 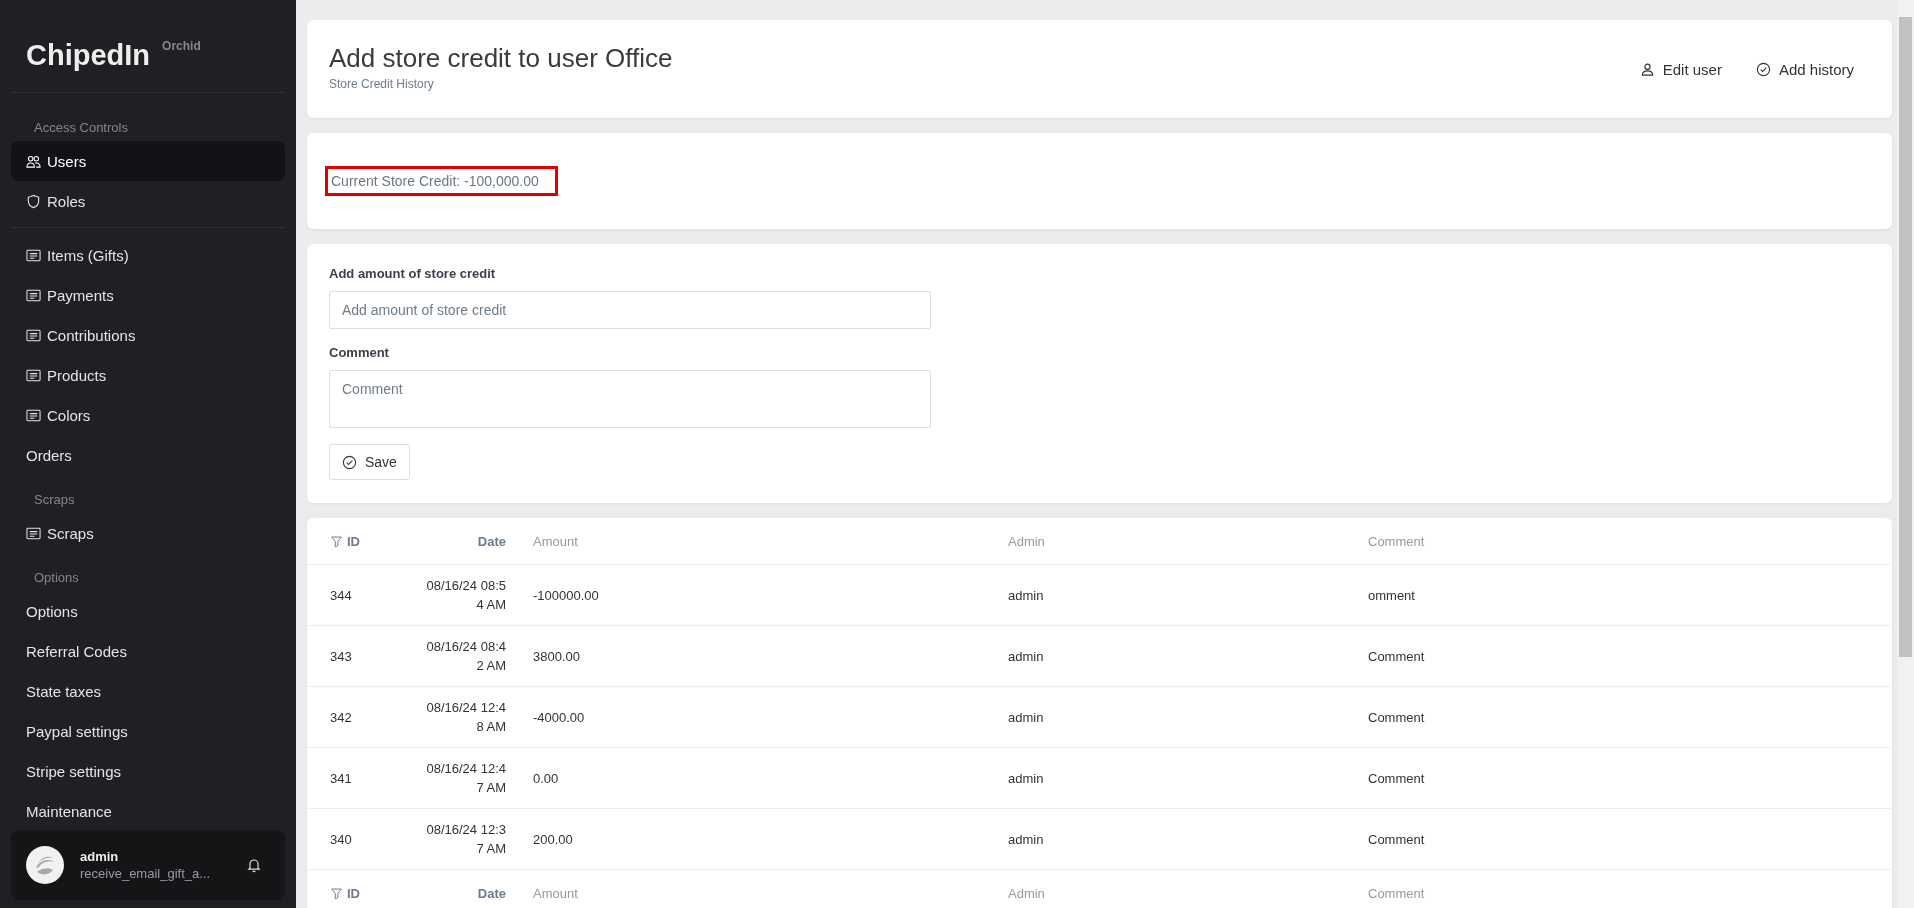 I want to click on sidebar-item: State taxes, so click(x=148, y=691).